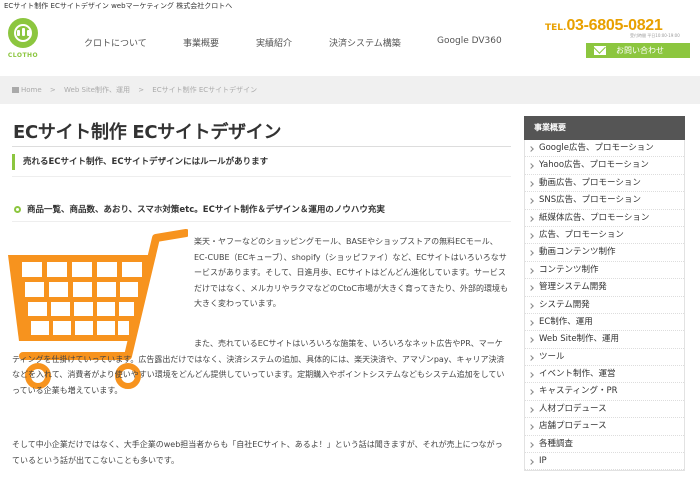 The height and width of the screenshot is (480, 700). I want to click on sidebar-item-research: 各種調査, so click(604, 445).